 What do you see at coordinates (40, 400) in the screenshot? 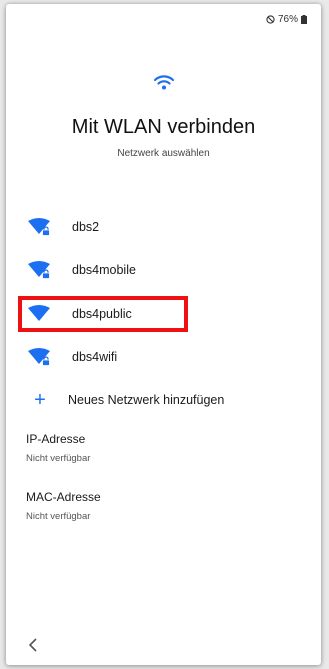
I see `plus-icon: +` at bounding box center [40, 400].